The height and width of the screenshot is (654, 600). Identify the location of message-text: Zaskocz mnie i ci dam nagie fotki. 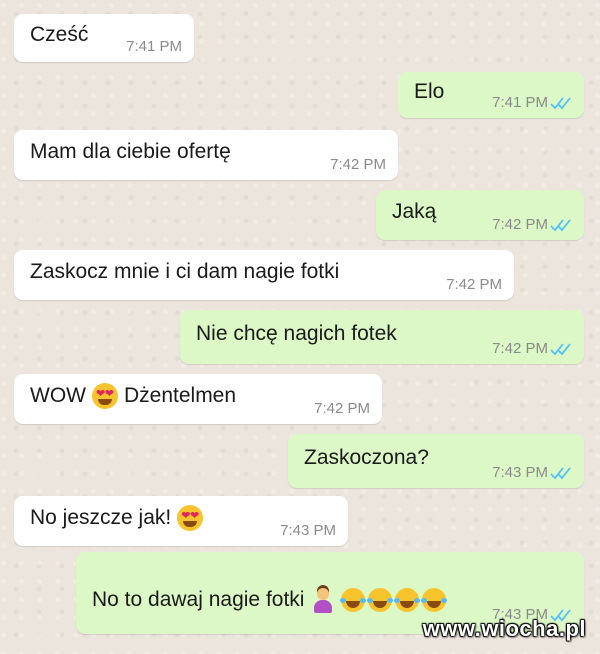
(185, 271).